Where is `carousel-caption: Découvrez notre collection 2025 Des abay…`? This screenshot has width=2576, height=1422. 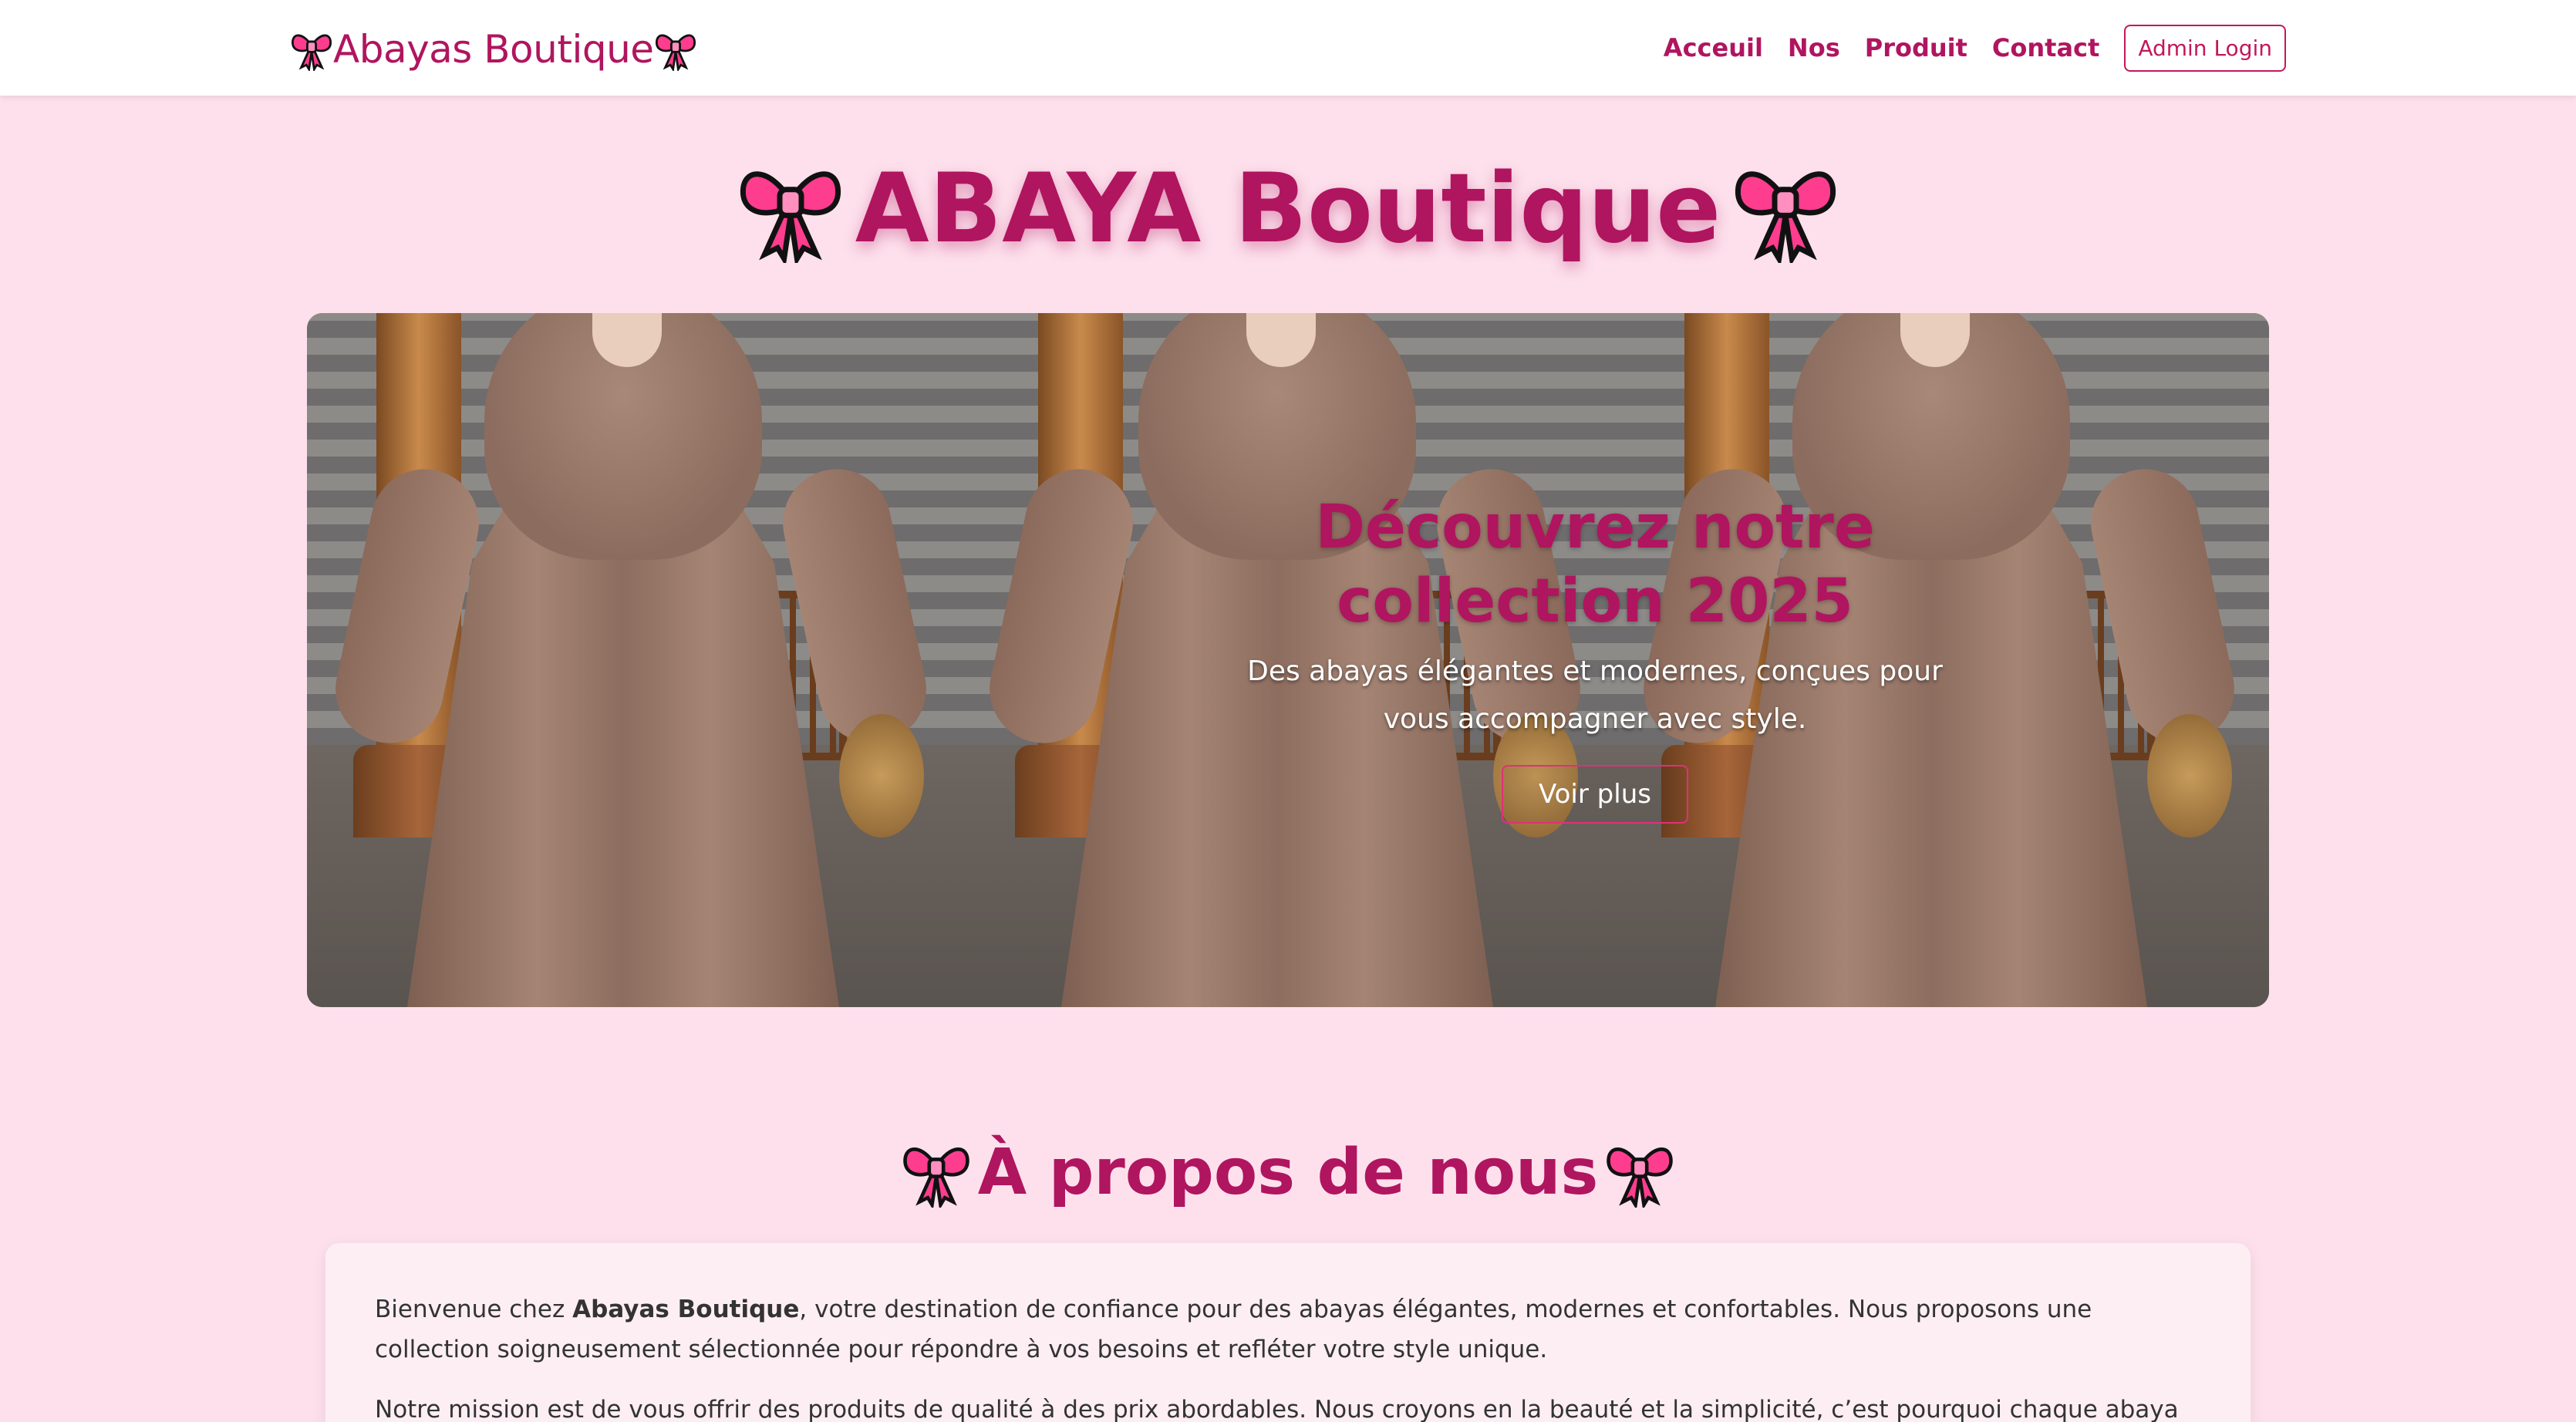 carousel-caption: Découvrez notre collection 2025 Des abay… is located at coordinates (1594, 657).